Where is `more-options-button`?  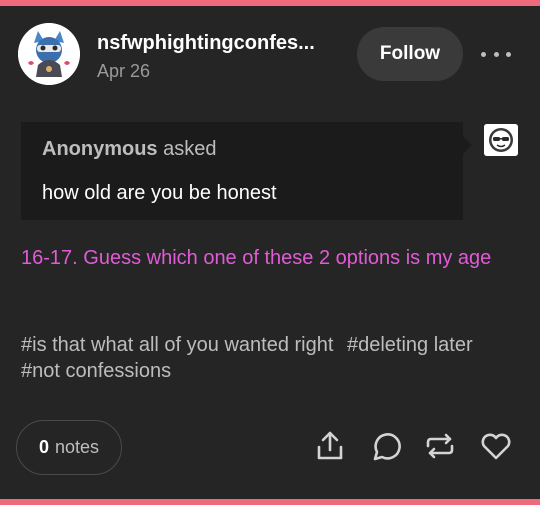
more-options-button is located at coordinates (496, 54).